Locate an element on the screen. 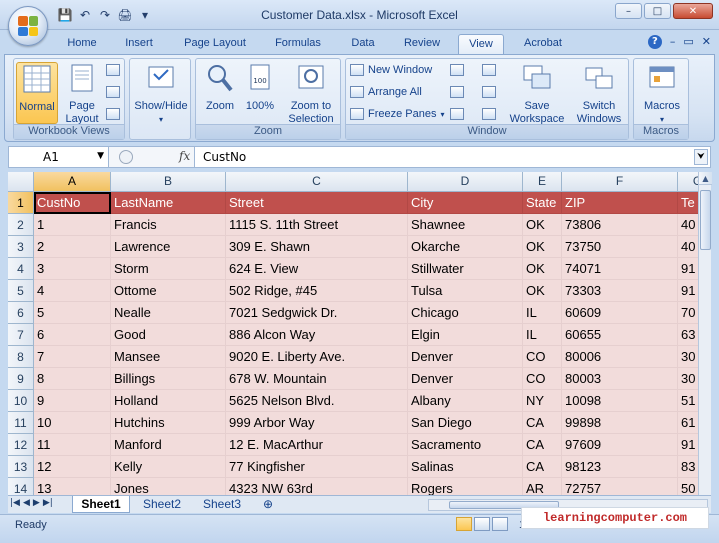 The image size is (719, 543). sheet-tab-sheet1: Sheet1 is located at coordinates (101, 504).